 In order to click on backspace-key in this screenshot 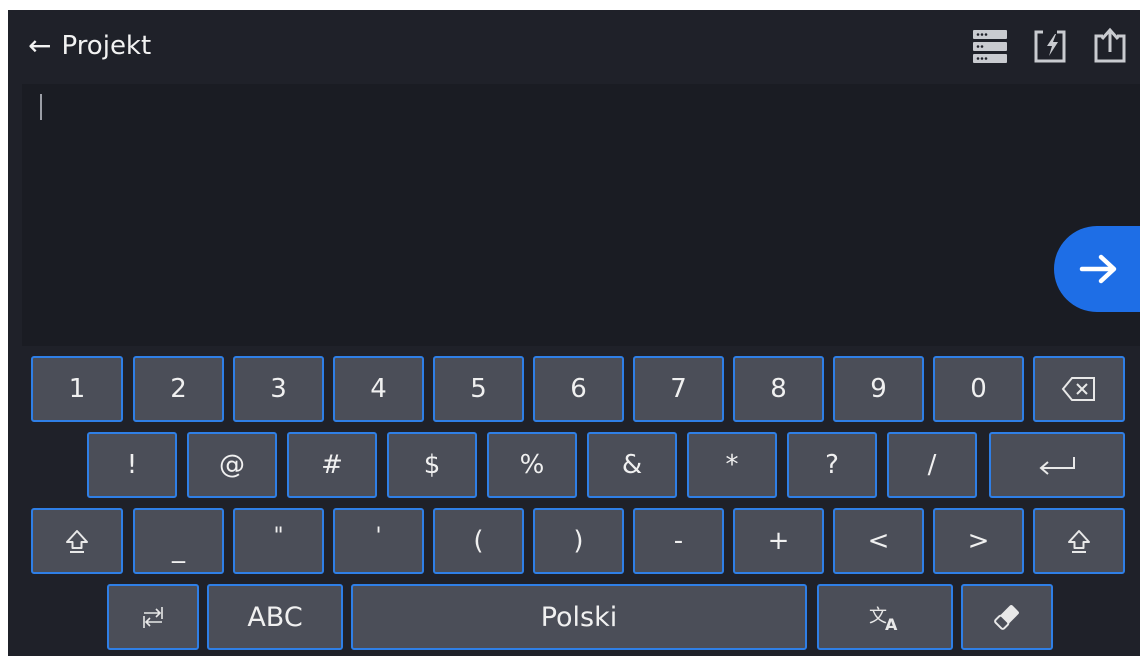, I will do `click(1079, 389)`.